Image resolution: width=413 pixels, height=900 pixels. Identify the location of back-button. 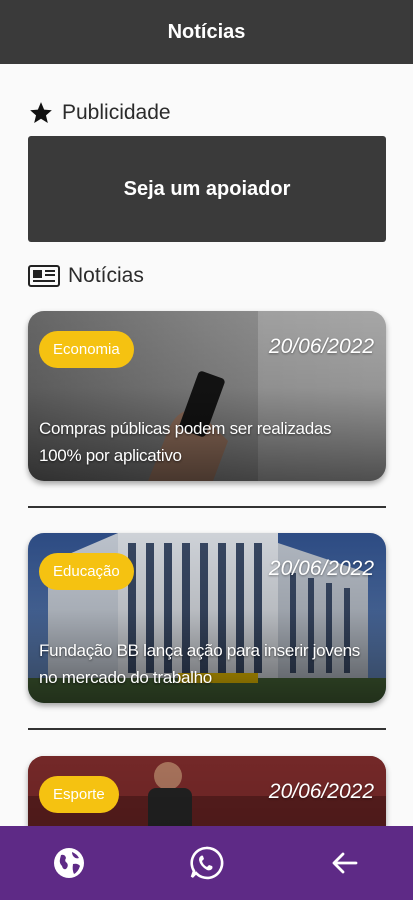
(344, 863).